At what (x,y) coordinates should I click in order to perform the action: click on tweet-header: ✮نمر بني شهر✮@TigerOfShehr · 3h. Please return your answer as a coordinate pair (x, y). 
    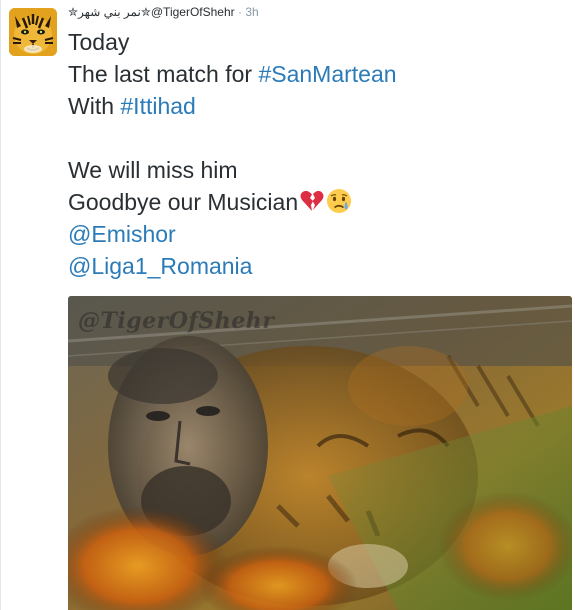
    Looking at the image, I should click on (163, 12).